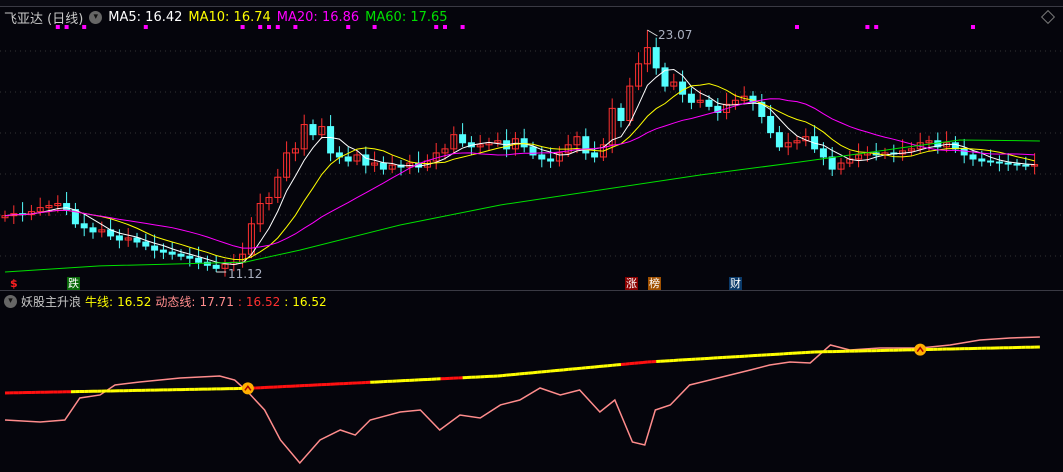 The width and height of the screenshot is (1063, 472). I want to click on signal-rank: 榜, so click(654, 283).